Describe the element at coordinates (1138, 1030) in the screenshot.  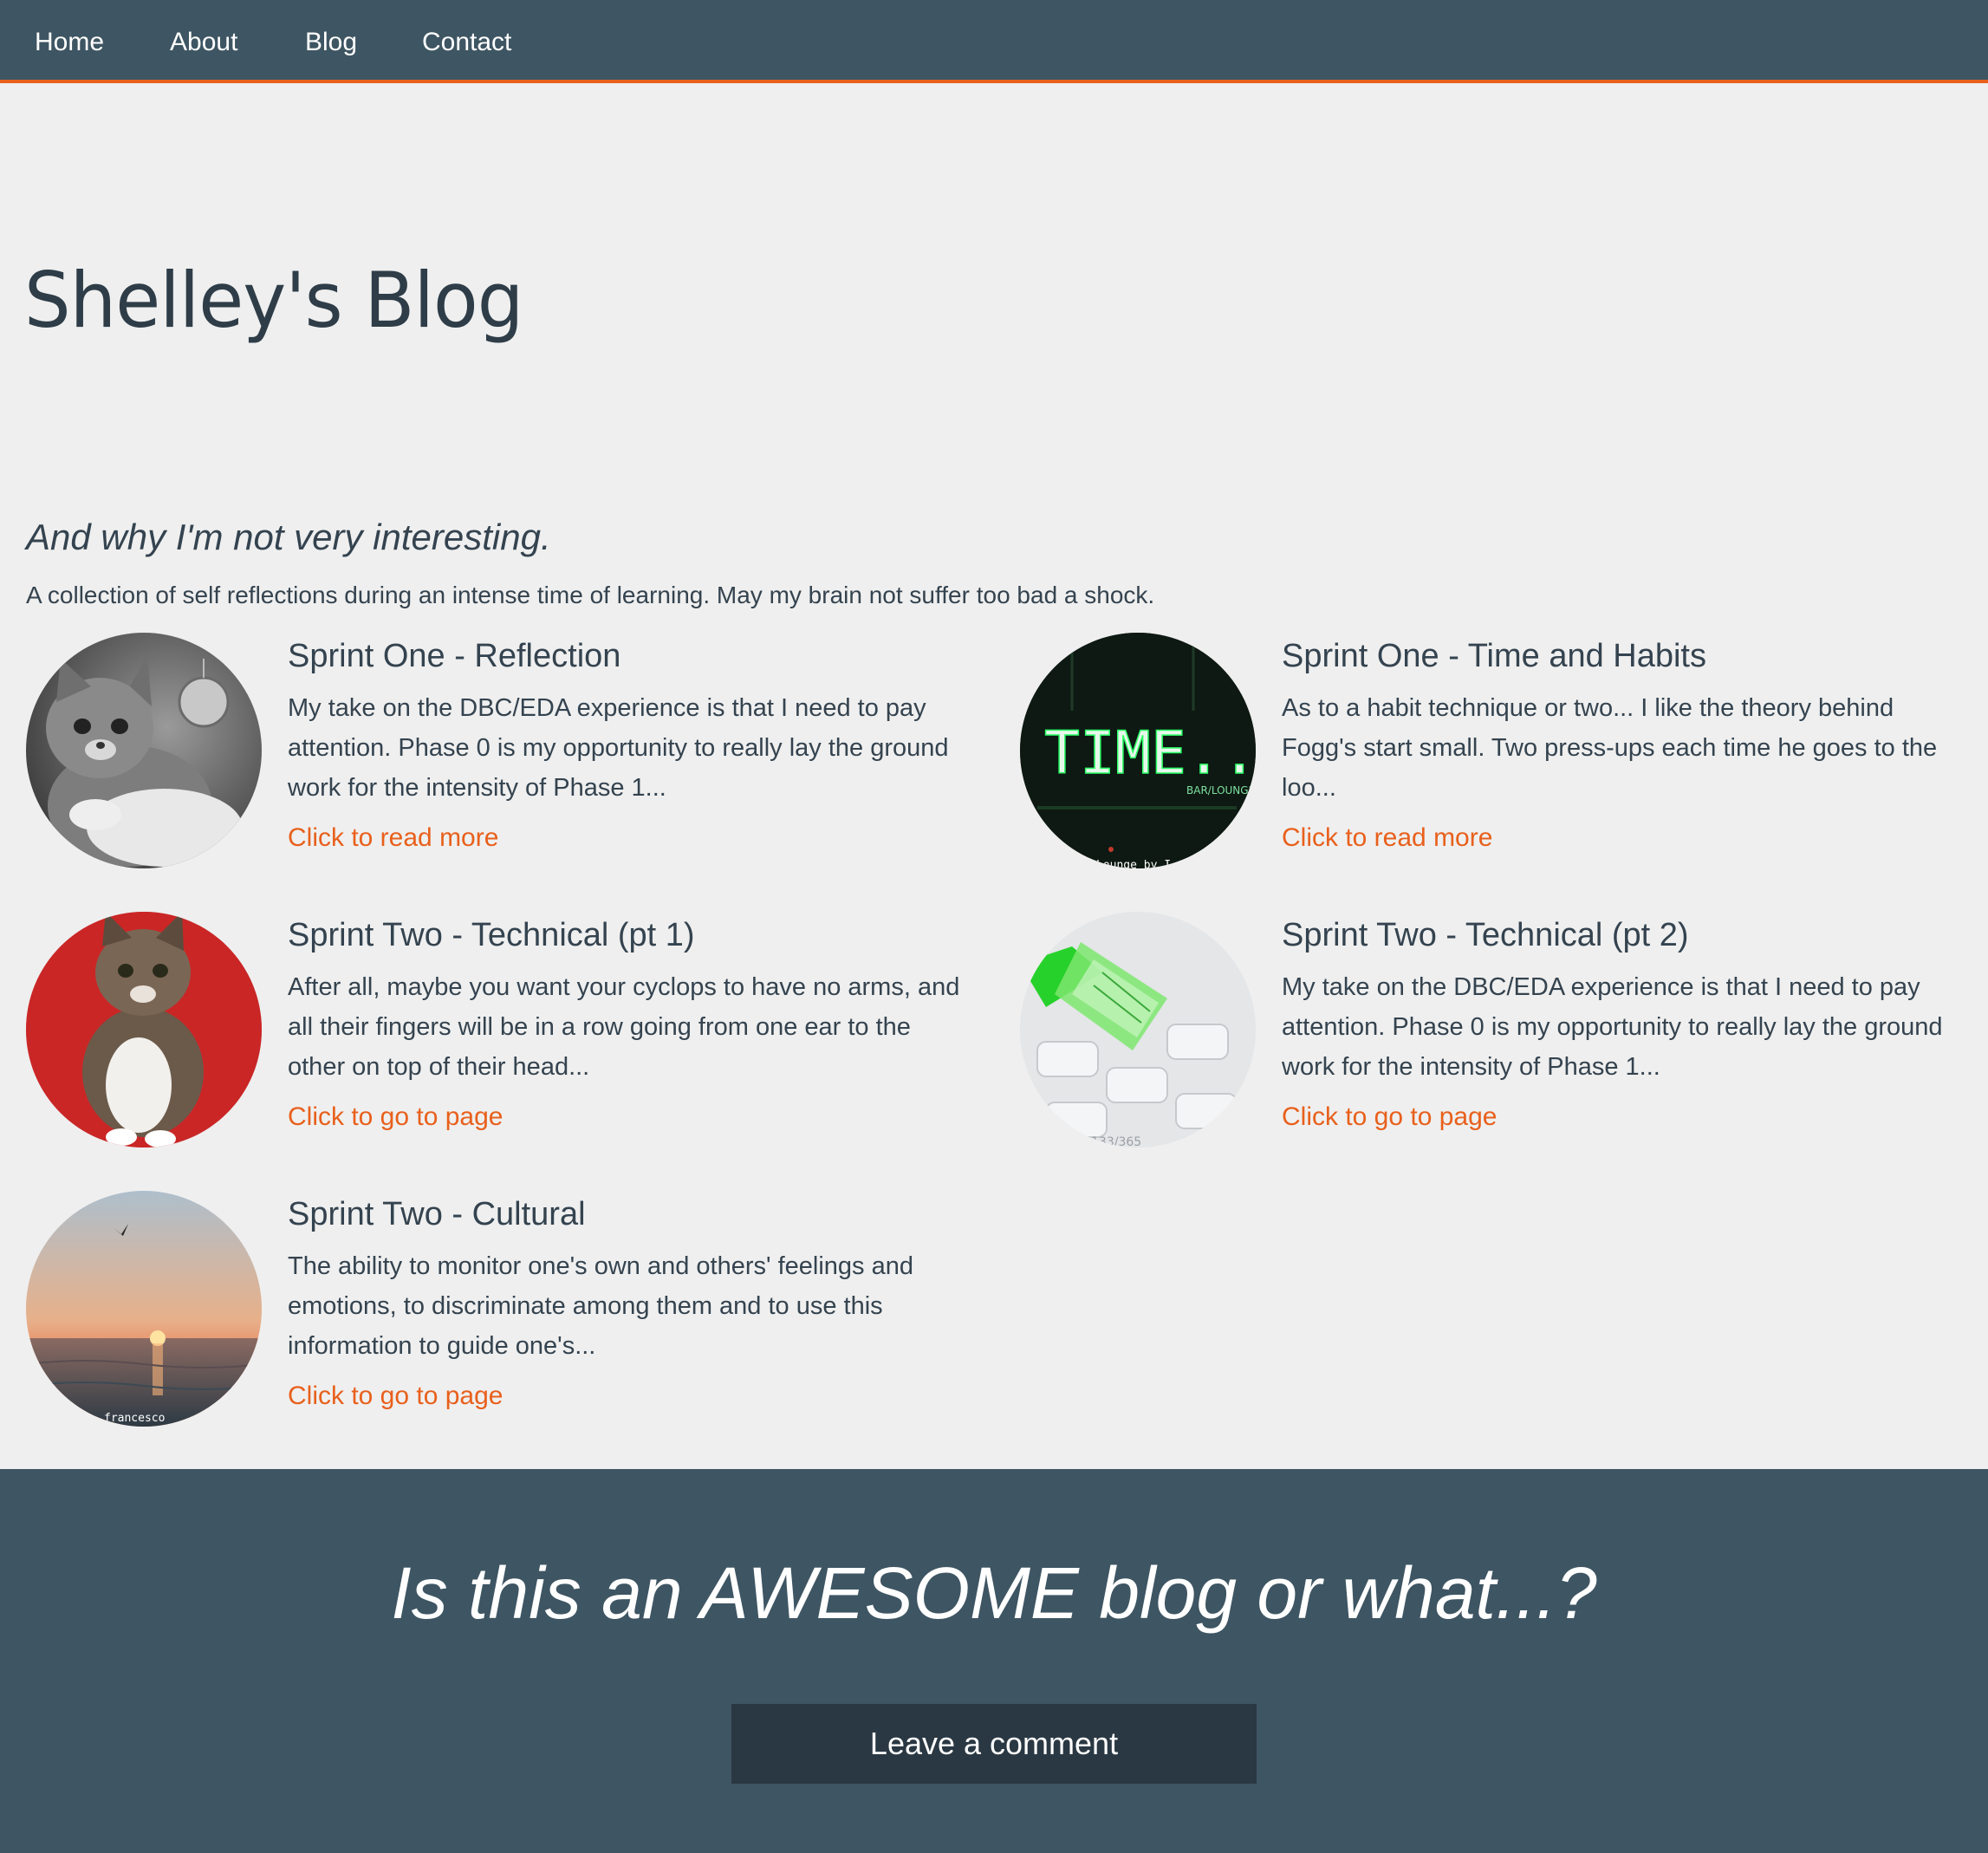
I see `ethernet-cable-thumbnail: 133/365` at that location.